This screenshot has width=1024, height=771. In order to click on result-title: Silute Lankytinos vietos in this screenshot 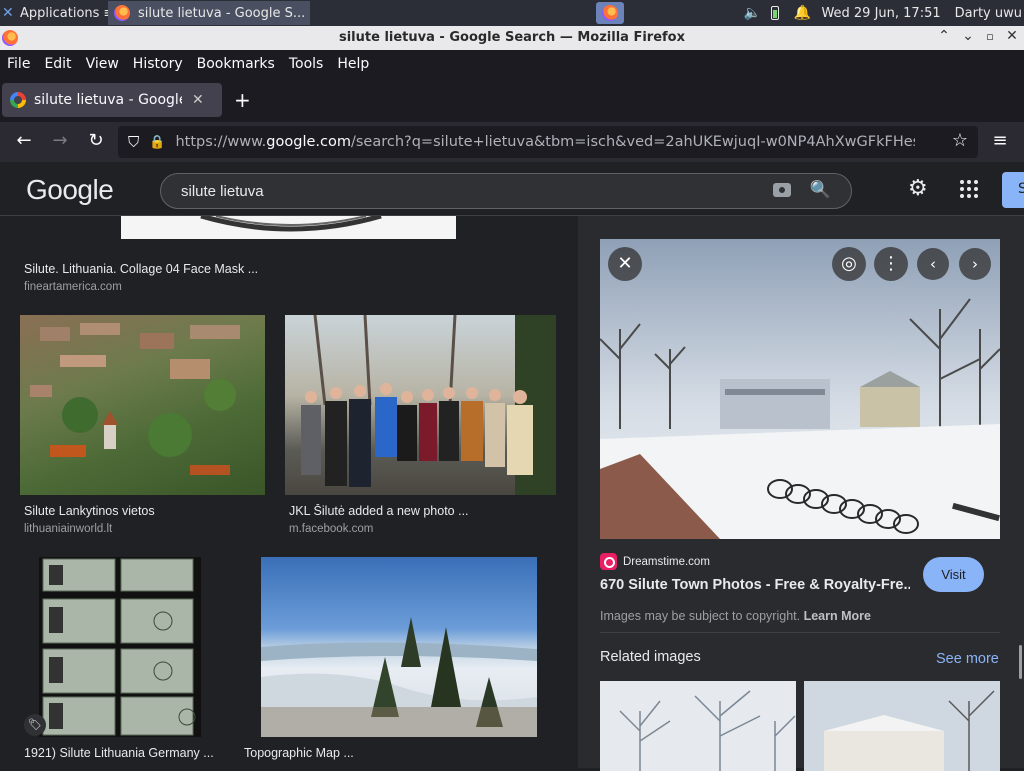, I will do `click(89, 511)`.